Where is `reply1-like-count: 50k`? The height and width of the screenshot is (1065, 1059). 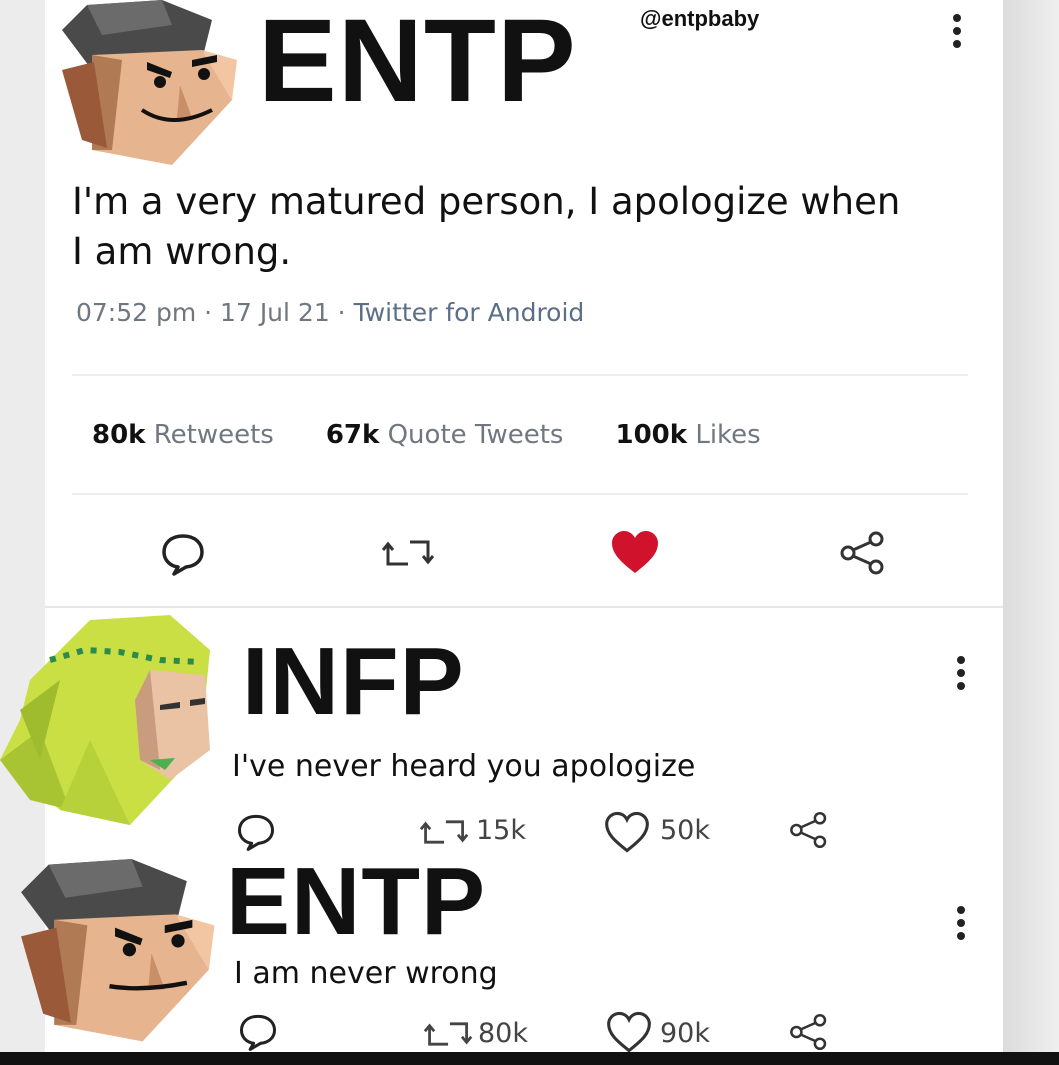
reply1-like-count: 50k is located at coordinates (685, 830).